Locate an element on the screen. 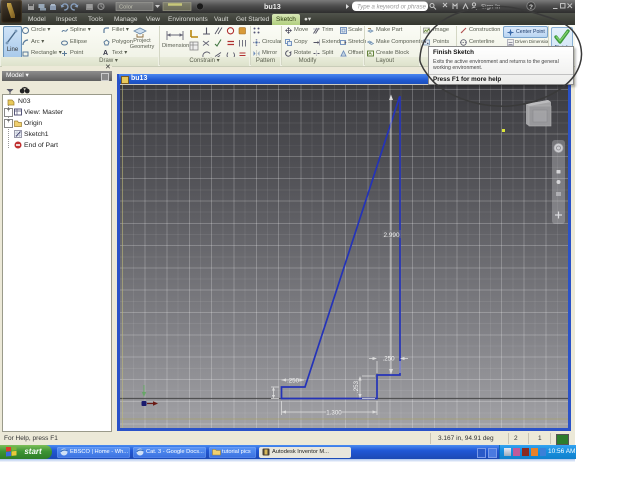 The height and width of the screenshot is (496, 620). svg-text: Type a keyword or phrase is located at coordinates (392, 8).